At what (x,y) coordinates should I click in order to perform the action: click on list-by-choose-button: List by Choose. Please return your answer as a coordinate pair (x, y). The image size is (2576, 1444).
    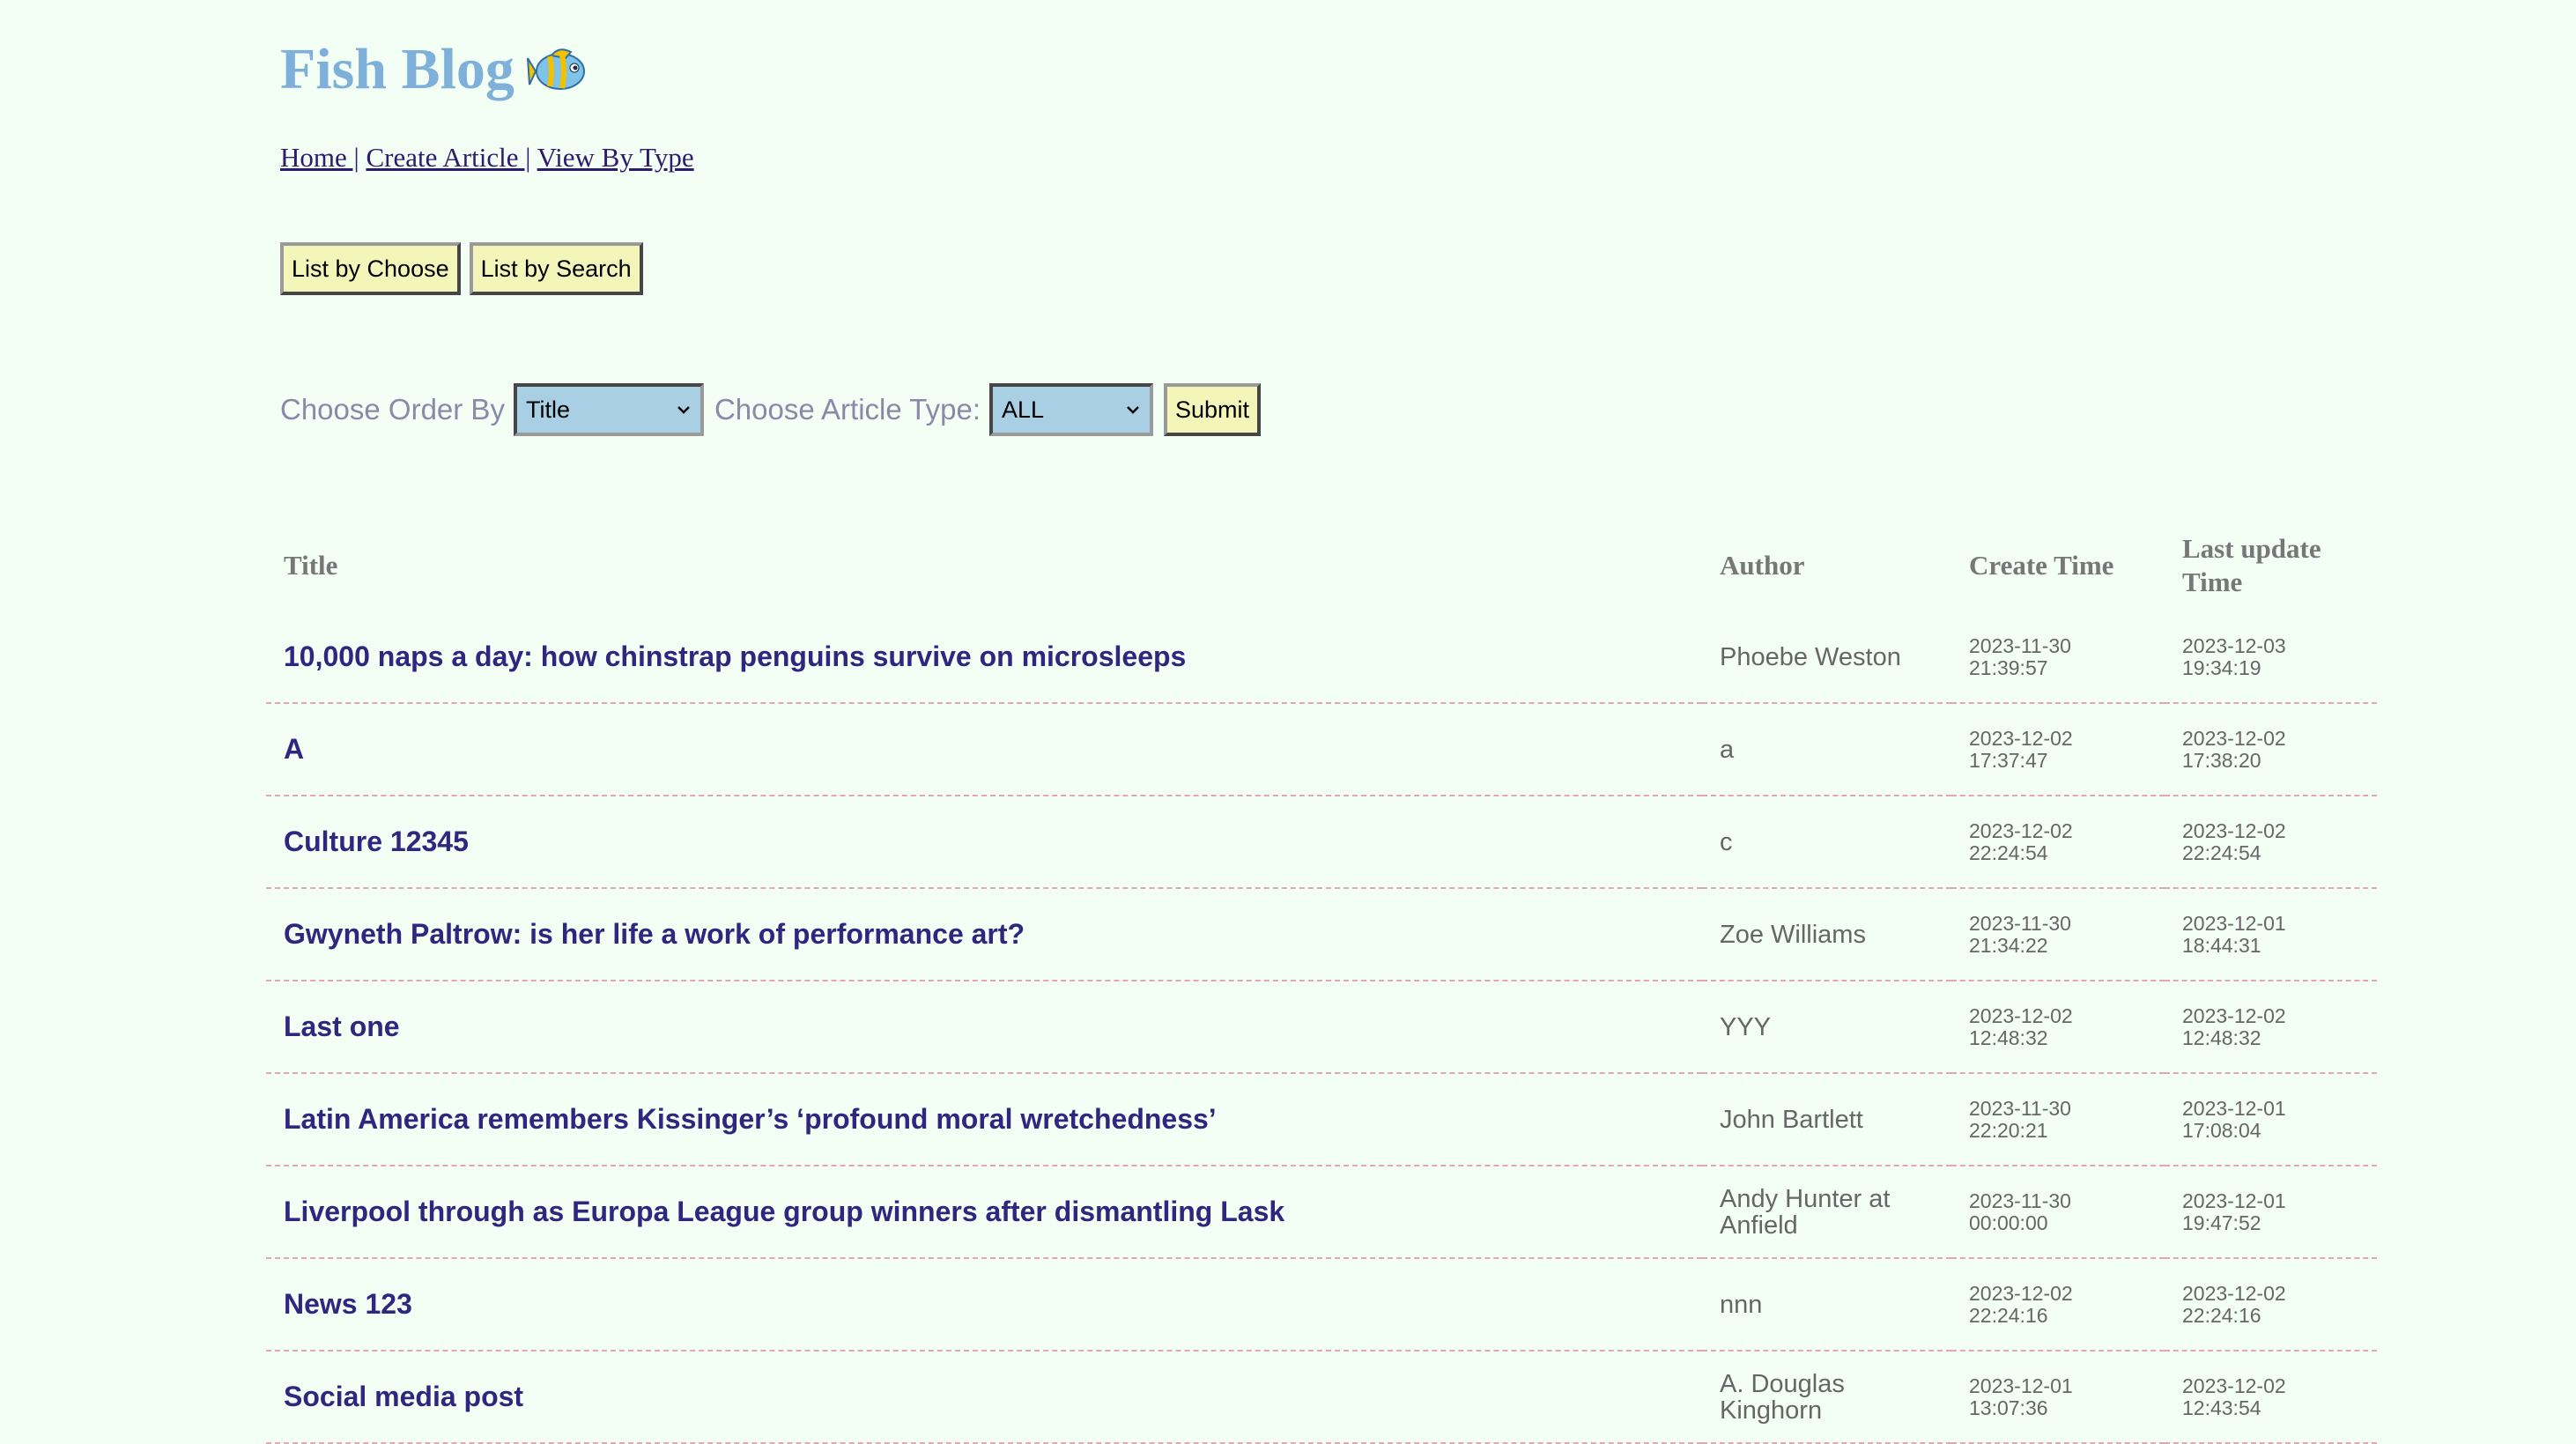
    Looking at the image, I should click on (371, 268).